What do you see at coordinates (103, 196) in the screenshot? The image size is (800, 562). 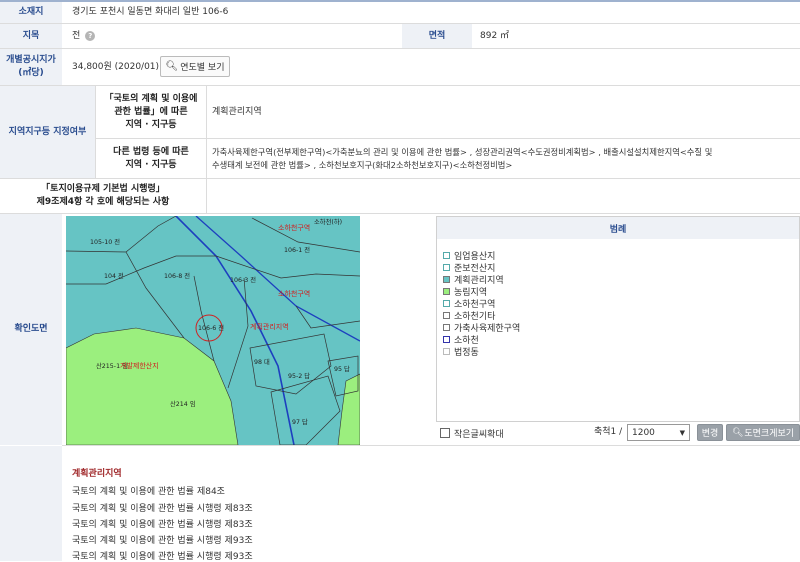 I see `regulation-label: 「토지이용규제 기본법 시행령」 제9조제4항 각 호에 해당되는 사항` at bounding box center [103, 196].